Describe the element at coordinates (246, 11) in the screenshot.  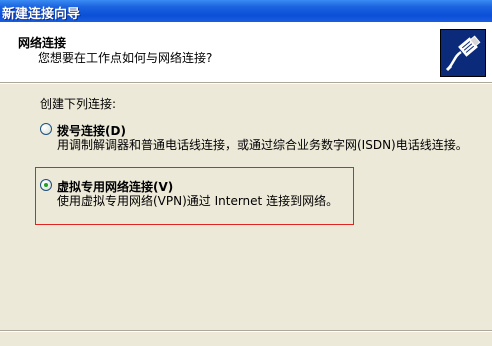
I see `title-bar: 新建连接向导` at that location.